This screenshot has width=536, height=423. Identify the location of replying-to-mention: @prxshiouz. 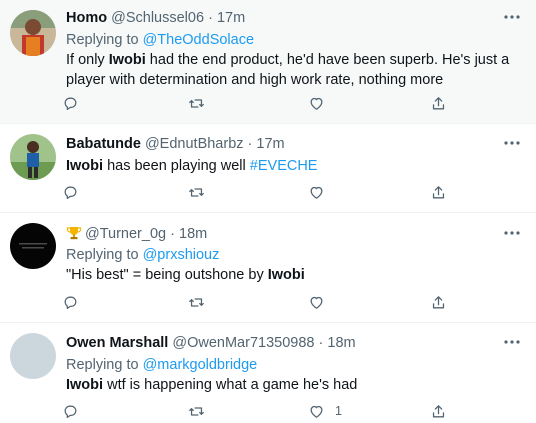
(181, 255).